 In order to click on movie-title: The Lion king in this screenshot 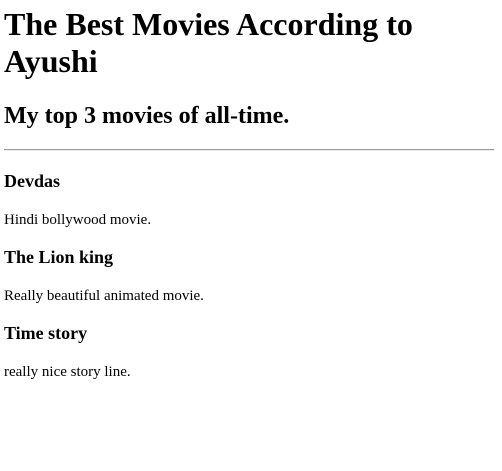, I will do `click(59, 257)`.